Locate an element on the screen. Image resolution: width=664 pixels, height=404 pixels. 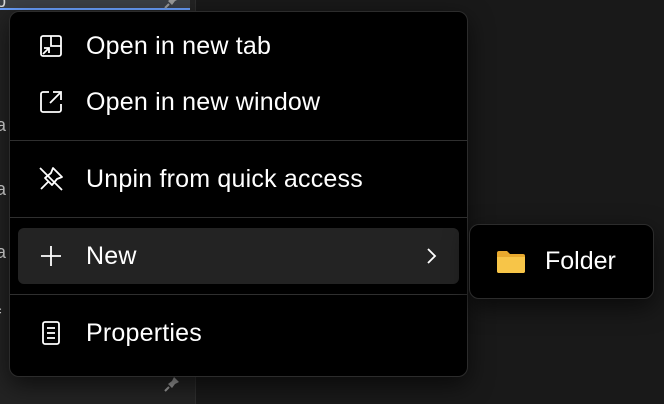
new-submenu: Folder is located at coordinates (561, 261).